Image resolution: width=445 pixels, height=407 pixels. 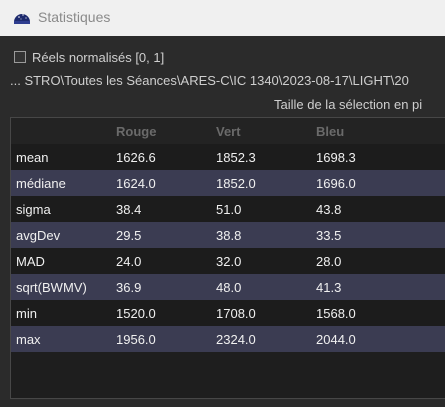 What do you see at coordinates (26, 313) in the screenshot?
I see `row-label: min` at bounding box center [26, 313].